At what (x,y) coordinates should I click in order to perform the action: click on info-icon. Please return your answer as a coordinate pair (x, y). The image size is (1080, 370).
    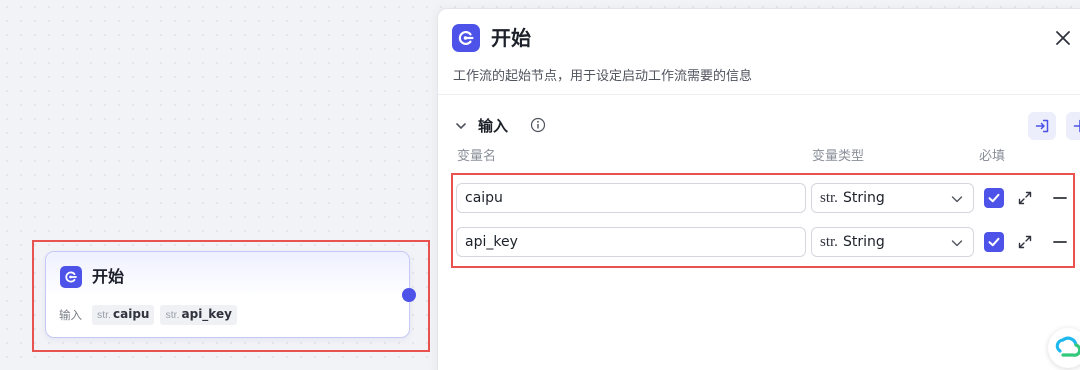
    Looking at the image, I should click on (538, 125).